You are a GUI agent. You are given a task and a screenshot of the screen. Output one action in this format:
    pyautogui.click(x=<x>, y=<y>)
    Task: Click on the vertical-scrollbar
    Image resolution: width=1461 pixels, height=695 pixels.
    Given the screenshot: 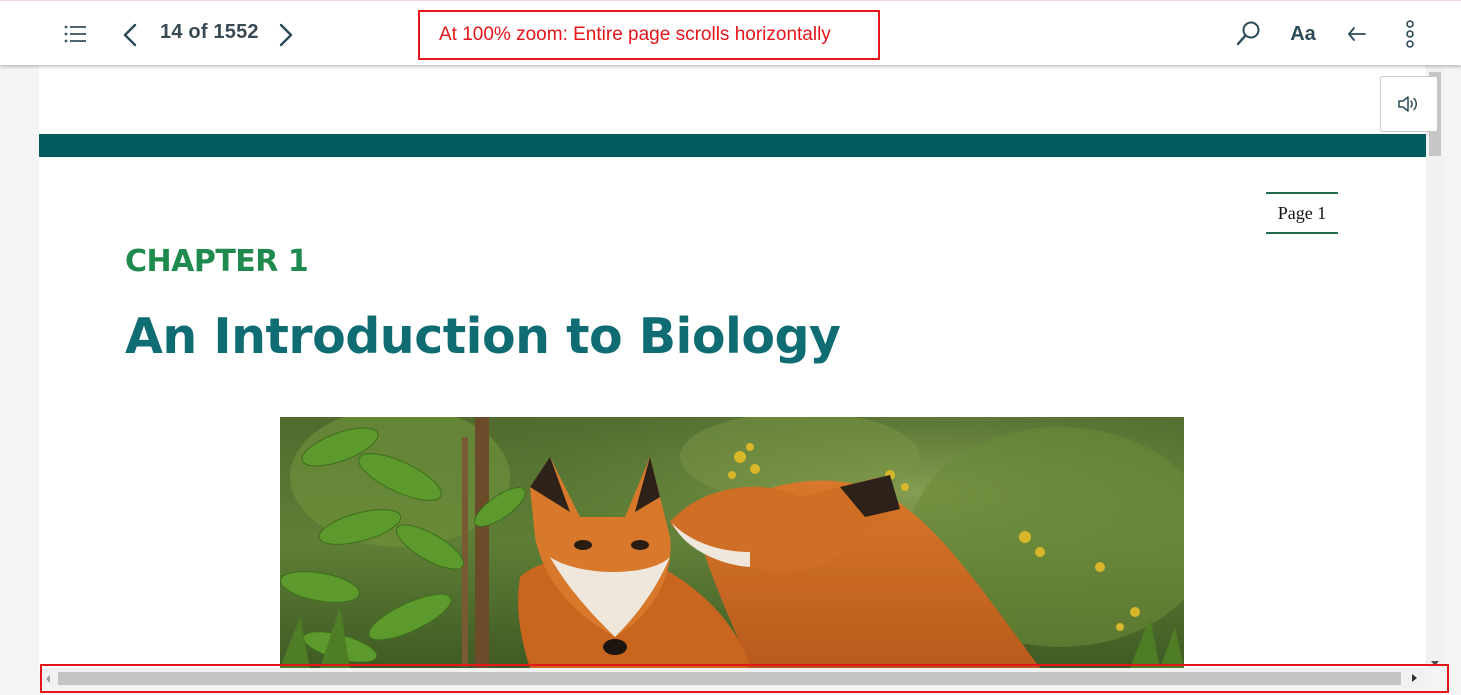 What is the action you would take?
    pyautogui.click(x=1435, y=366)
    